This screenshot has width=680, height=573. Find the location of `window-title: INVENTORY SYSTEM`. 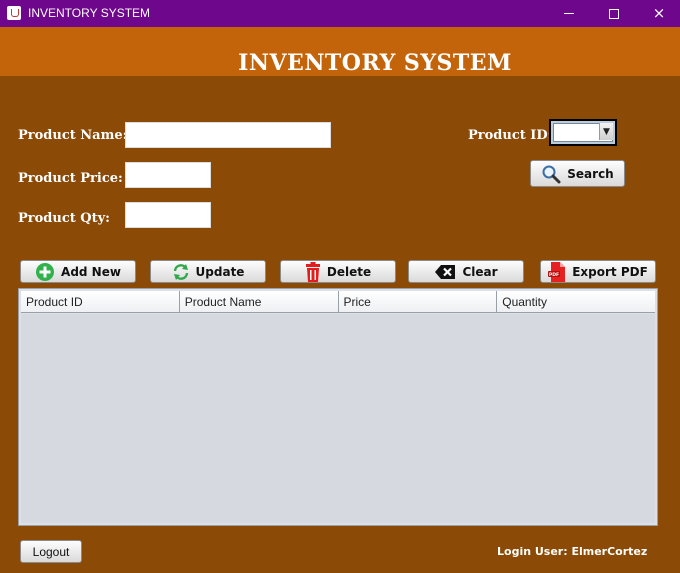

window-title: INVENTORY SYSTEM is located at coordinates (89, 13).